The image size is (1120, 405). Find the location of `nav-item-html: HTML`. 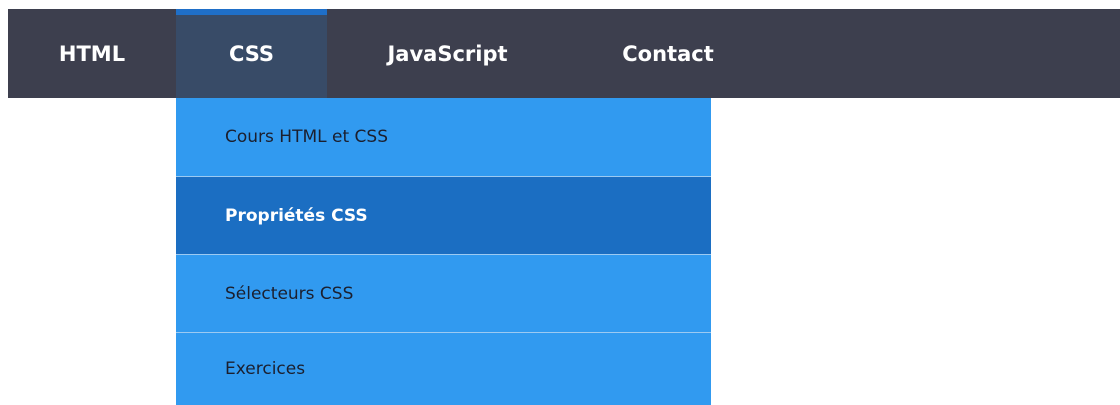

nav-item-html: HTML is located at coordinates (92, 53).